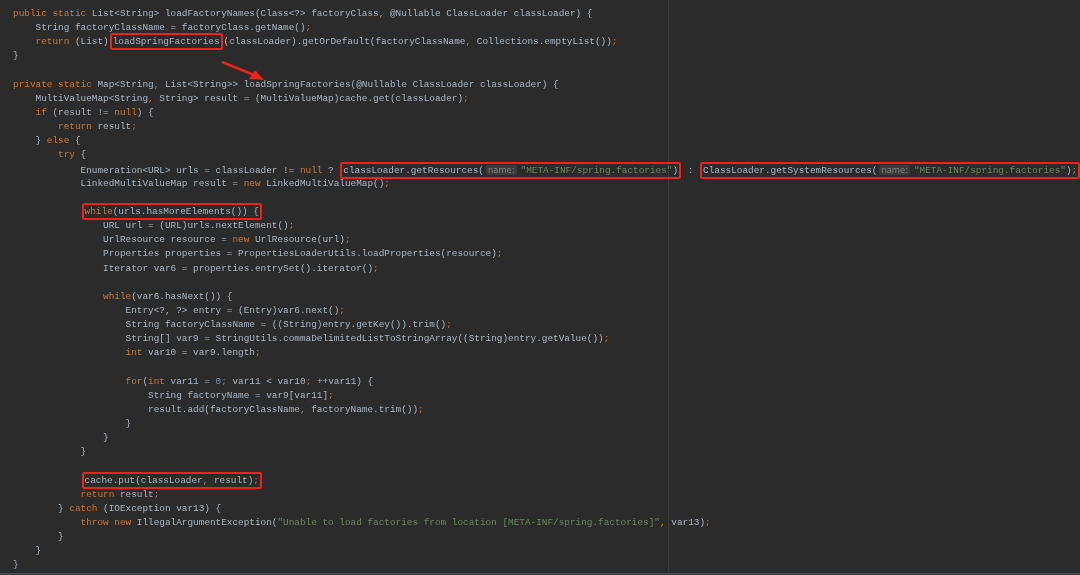 The image size is (1080, 575). What do you see at coordinates (140, 508) in the screenshot?
I see `code-line: } catch (IOException var13) {` at bounding box center [140, 508].